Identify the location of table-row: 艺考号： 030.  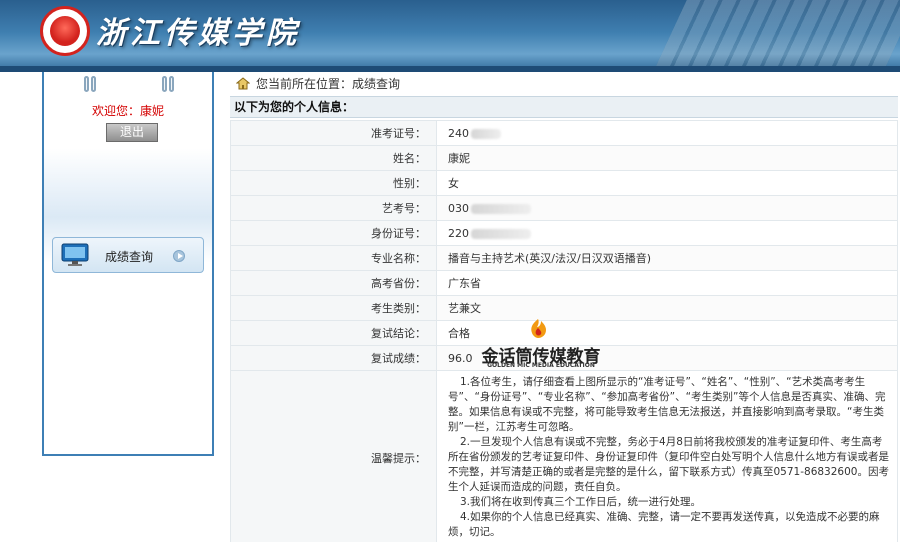
(564, 208).